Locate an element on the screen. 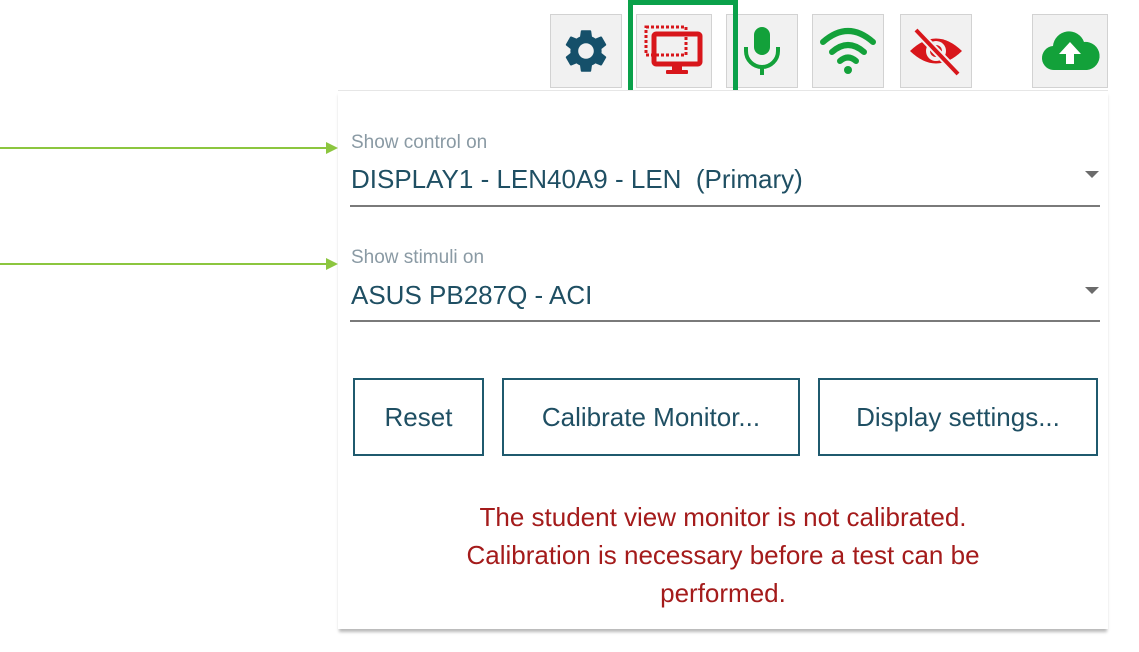 This screenshot has height=652, width=1139. wifi-icon is located at coordinates (848, 51).